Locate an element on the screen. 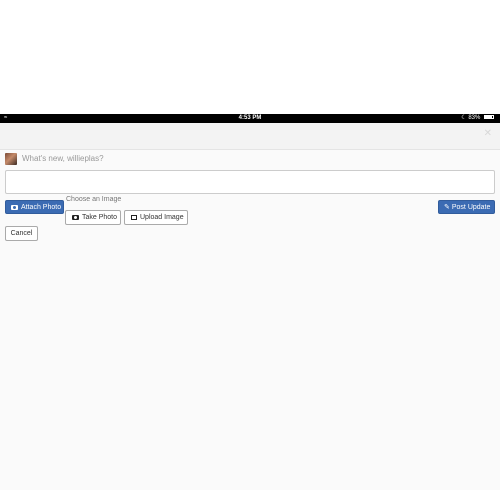 This screenshot has height=490, width=500. close-icon: ✕ is located at coordinates (488, 133).